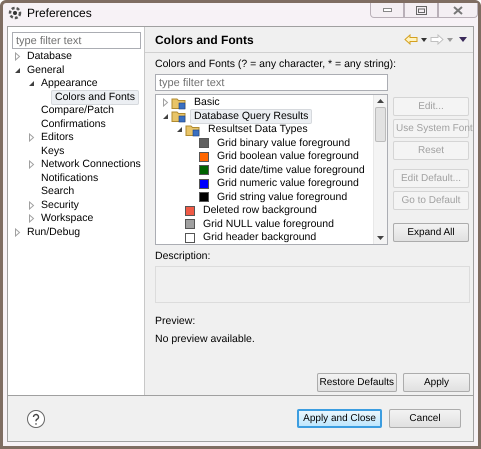 The image size is (481, 449). Describe the element at coordinates (288, 156) in the screenshot. I see `tree-item: Grid boolean value foreground` at that location.